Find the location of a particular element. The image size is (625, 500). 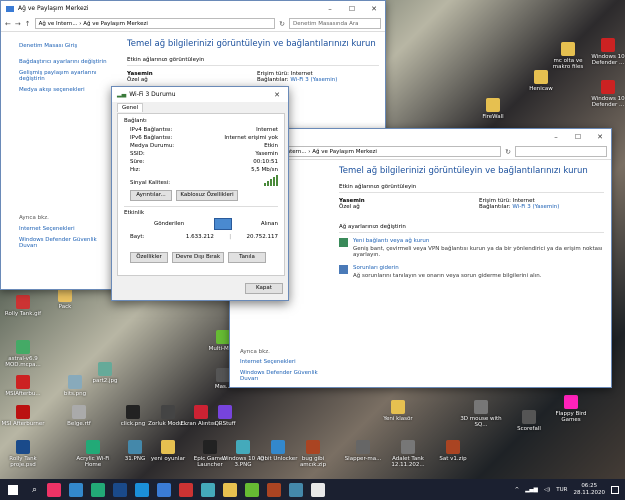

desktop-icon-label: FireWall is located at coordinates (493, 117).